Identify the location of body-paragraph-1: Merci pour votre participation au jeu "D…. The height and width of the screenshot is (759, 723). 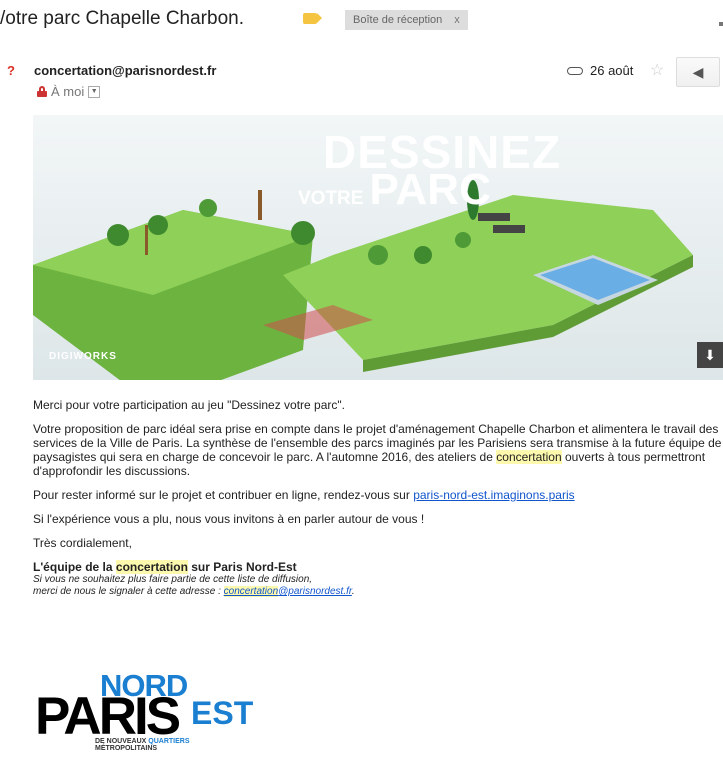
(189, 405).